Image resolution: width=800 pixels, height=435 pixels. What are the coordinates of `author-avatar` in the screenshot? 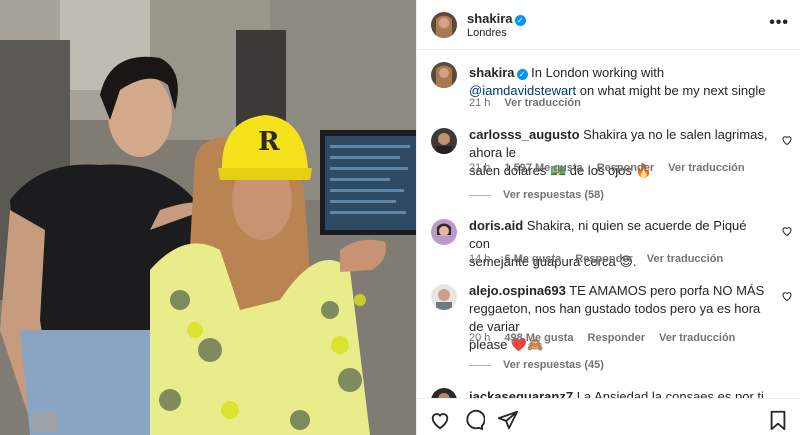 It's located at (444, 25).